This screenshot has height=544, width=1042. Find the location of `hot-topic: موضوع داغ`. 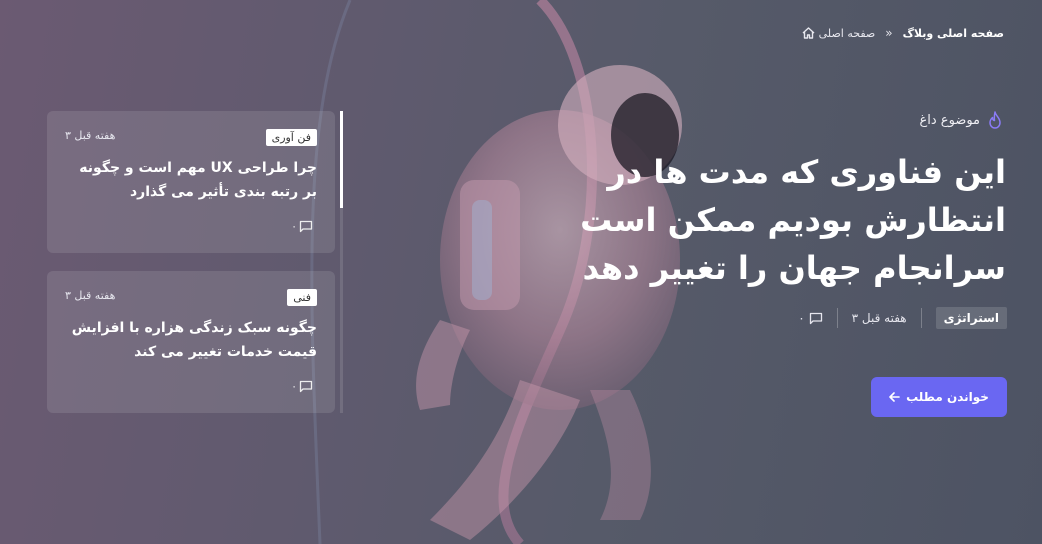

hot-topic: موضوع داغ is located at coordinates (961, 120).